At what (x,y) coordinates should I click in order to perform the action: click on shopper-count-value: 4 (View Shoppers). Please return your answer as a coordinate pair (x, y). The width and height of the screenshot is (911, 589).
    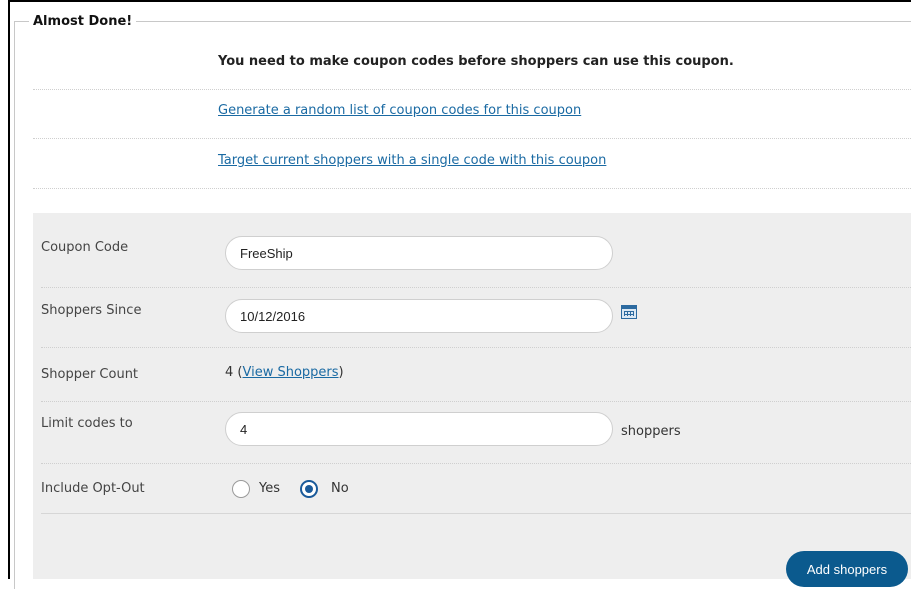
    Looking at the image, I should click on (284, 372).